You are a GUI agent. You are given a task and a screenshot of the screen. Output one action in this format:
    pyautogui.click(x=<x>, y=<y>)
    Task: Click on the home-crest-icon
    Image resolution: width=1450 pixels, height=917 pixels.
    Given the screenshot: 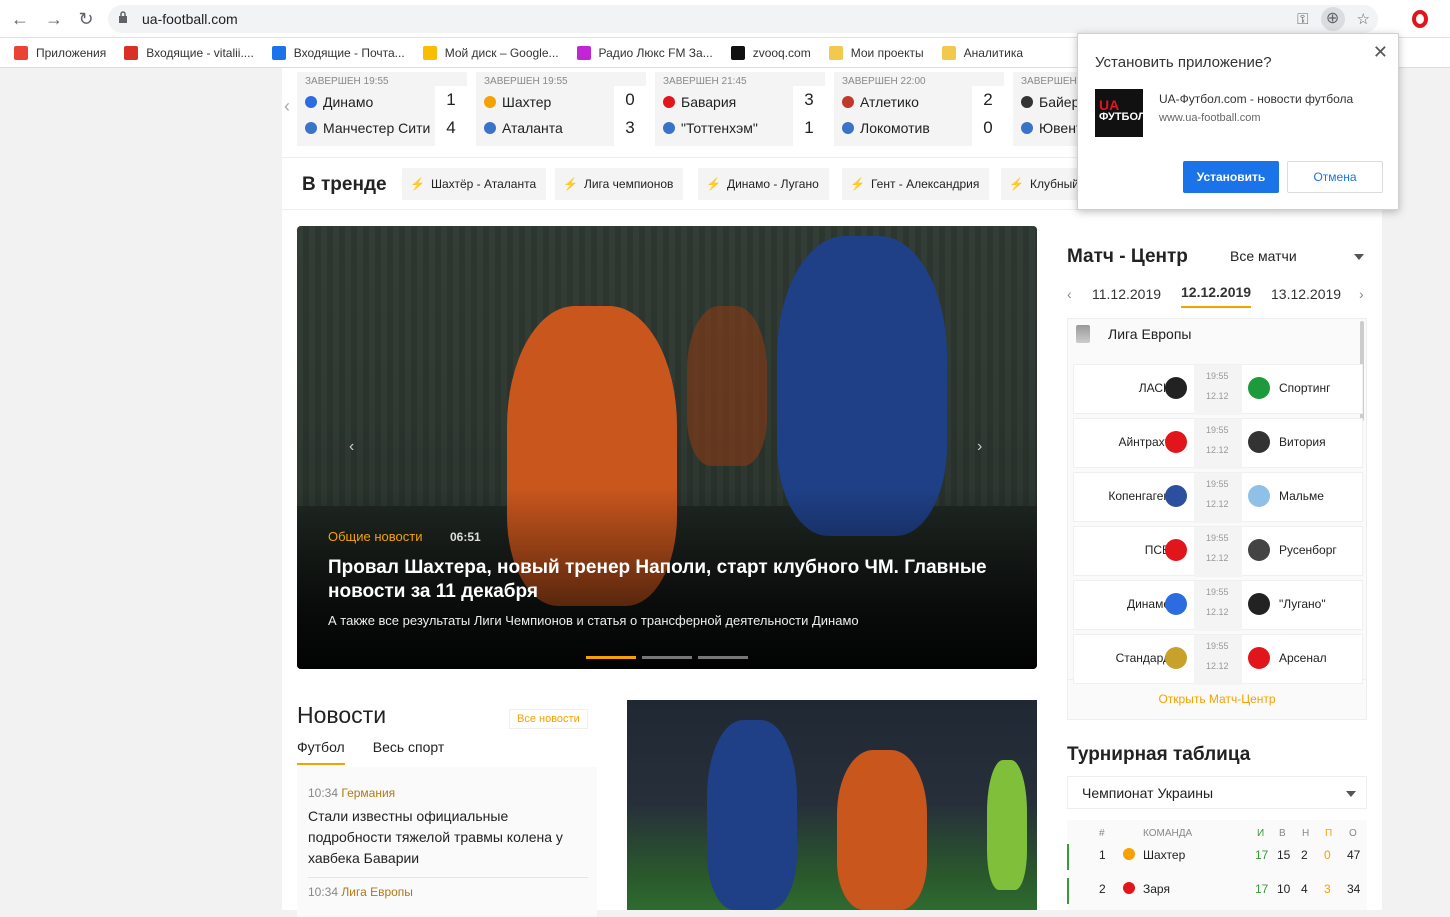 What is the action you would take?
    pyautogui.click(x=1176, y=604)
    